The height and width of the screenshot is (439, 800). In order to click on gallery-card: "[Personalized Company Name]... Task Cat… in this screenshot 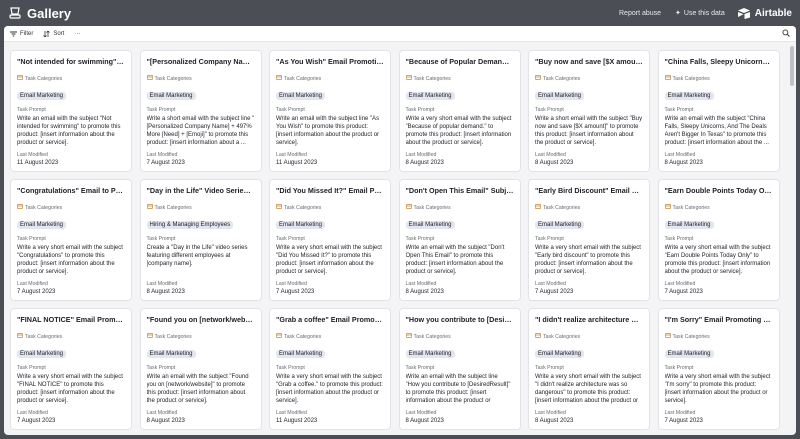, I will do `click(200, 111)`.